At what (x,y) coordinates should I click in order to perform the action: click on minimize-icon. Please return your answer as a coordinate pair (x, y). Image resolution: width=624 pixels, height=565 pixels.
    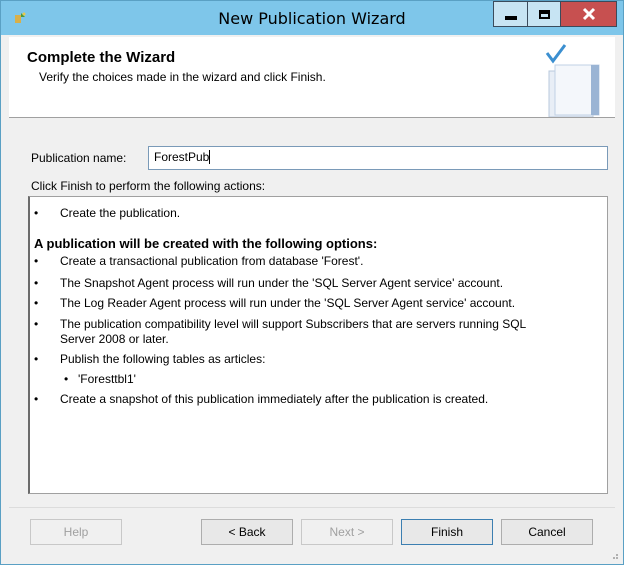
    Looking at the image, I should click on (510, 18).